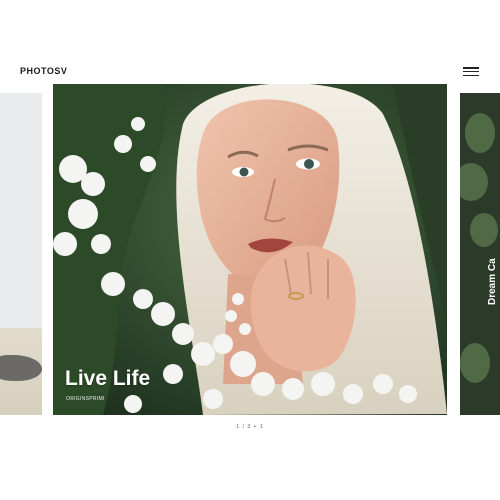 Image resolution: width=500 pixels, height=500 pixels. What do you see at coordinates (492, 281) in the screenshot?
I see `next-slide-title: Dream Ca` at bounding box center [492, 281].